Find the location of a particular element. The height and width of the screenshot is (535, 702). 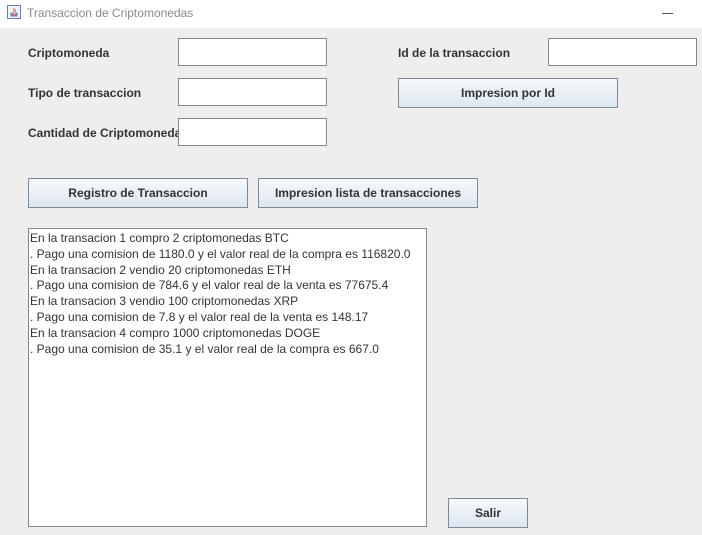

salir-button: Salir is located at coordinates (488, 513).